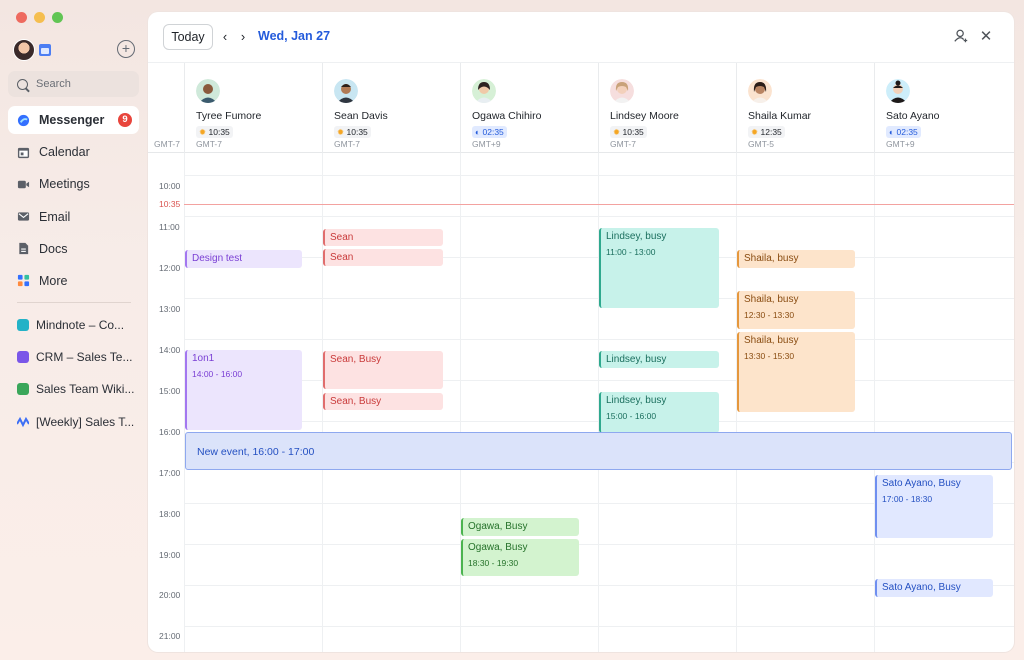 Image resolution: width=1024 pixels, height=660 pixels. I want to click on profile-row: +, so click(74, 50).